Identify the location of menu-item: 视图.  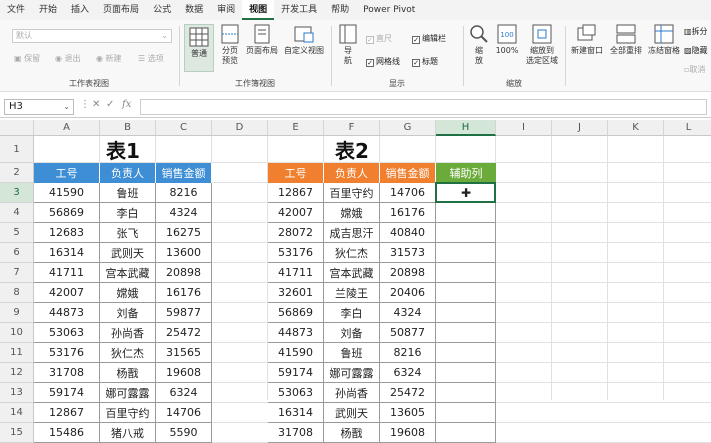
(258, 10).